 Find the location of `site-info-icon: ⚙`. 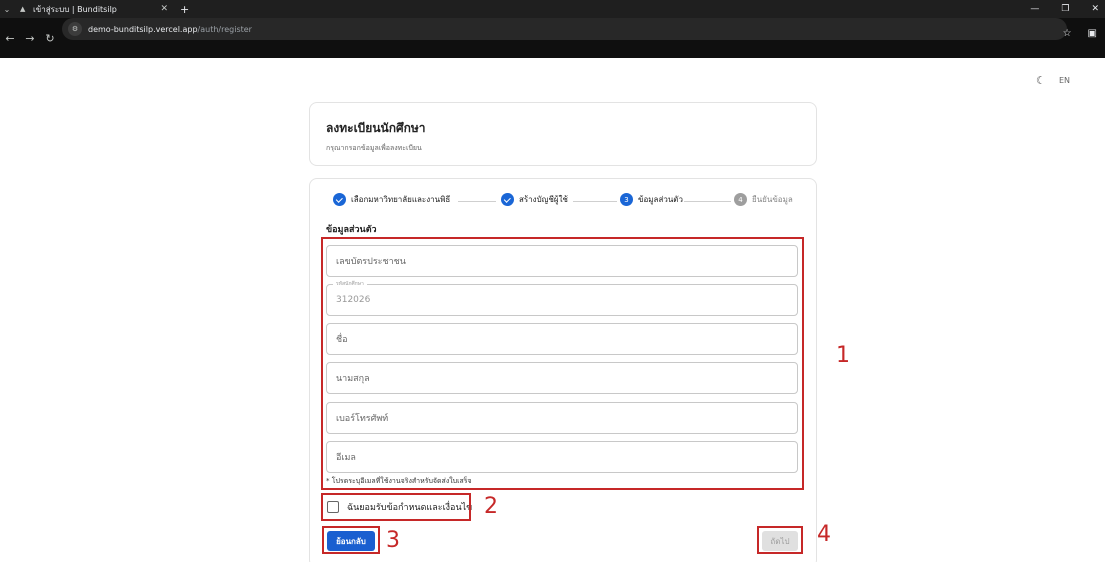

site-info-icon: ⚙ is located at coordinates (75, 29).